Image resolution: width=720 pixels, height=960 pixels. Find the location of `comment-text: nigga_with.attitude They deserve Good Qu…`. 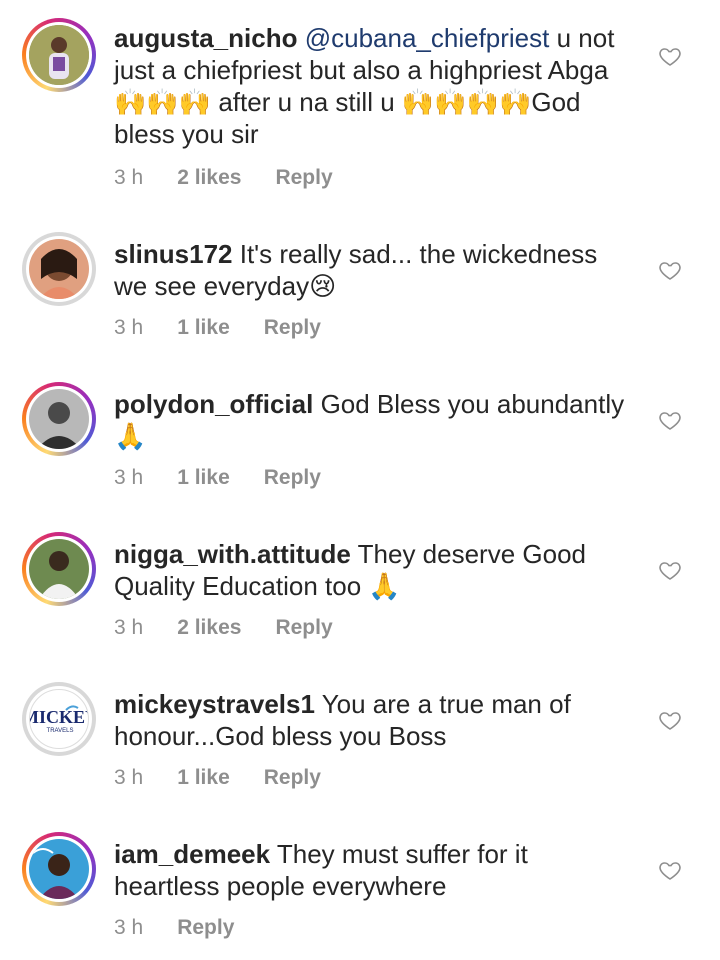

comment-text: nigga_with.attitude They deserve Good Qu… is located at coordinates (374, 570).